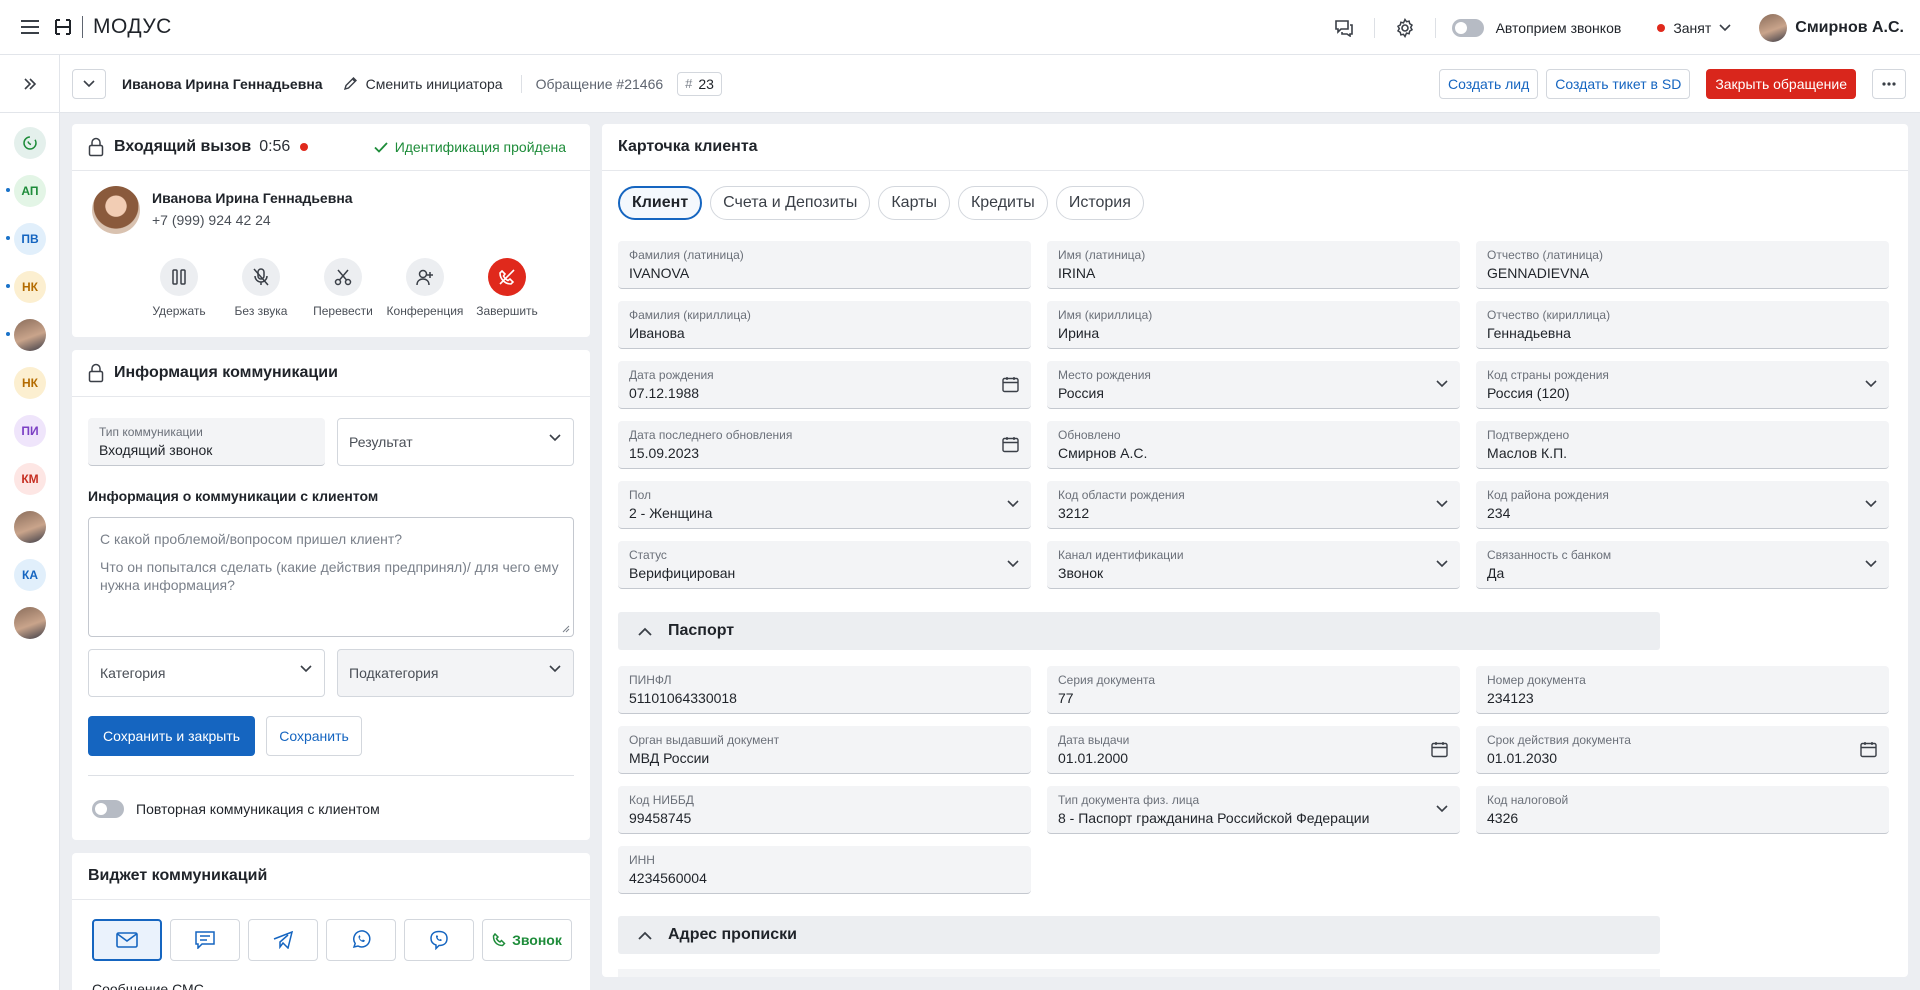 The width and height of the screenshot is (1920, 990). I want to click on category-select: Категория, so click(206, 673).